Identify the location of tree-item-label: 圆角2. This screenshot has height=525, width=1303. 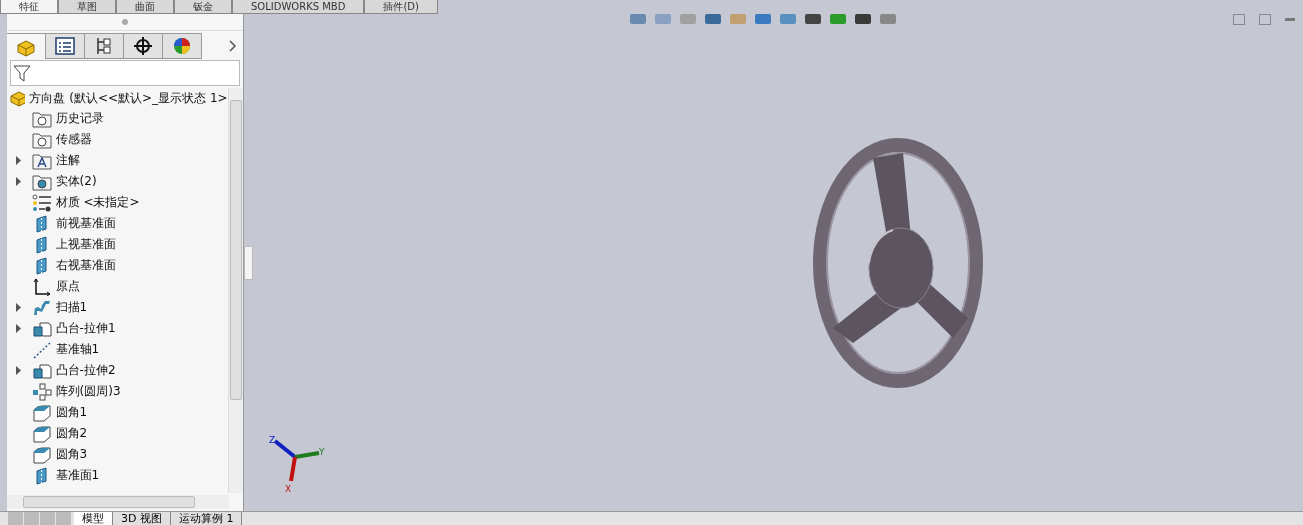
(71, 433).